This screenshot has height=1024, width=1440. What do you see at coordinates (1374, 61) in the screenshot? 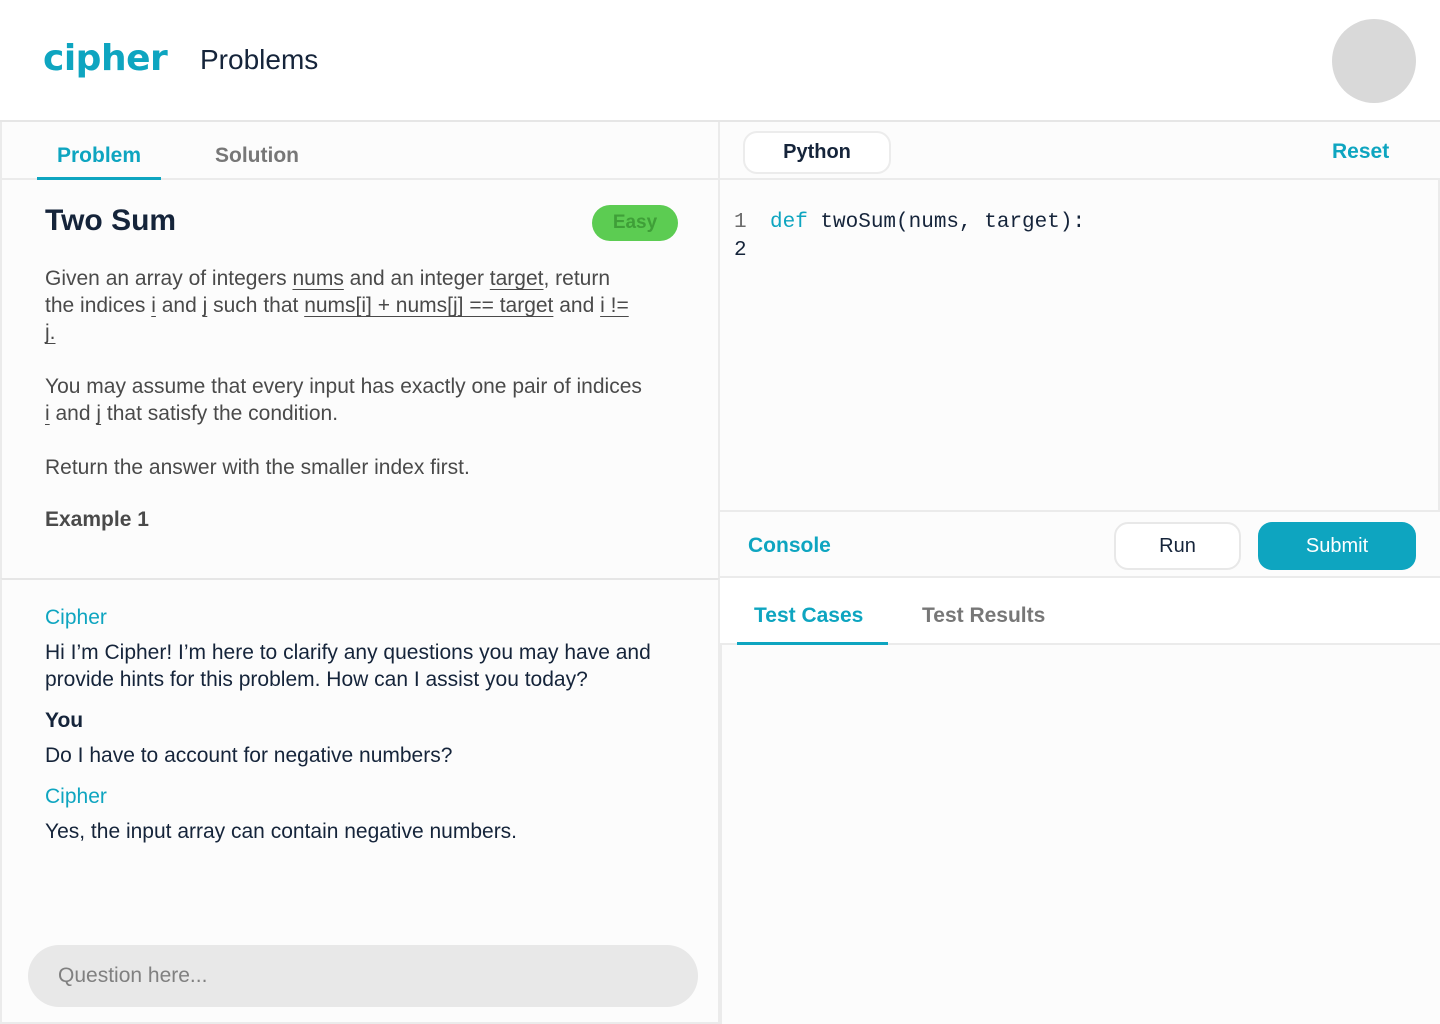
I see `user-avatar` at bounding box center [1374, 61].